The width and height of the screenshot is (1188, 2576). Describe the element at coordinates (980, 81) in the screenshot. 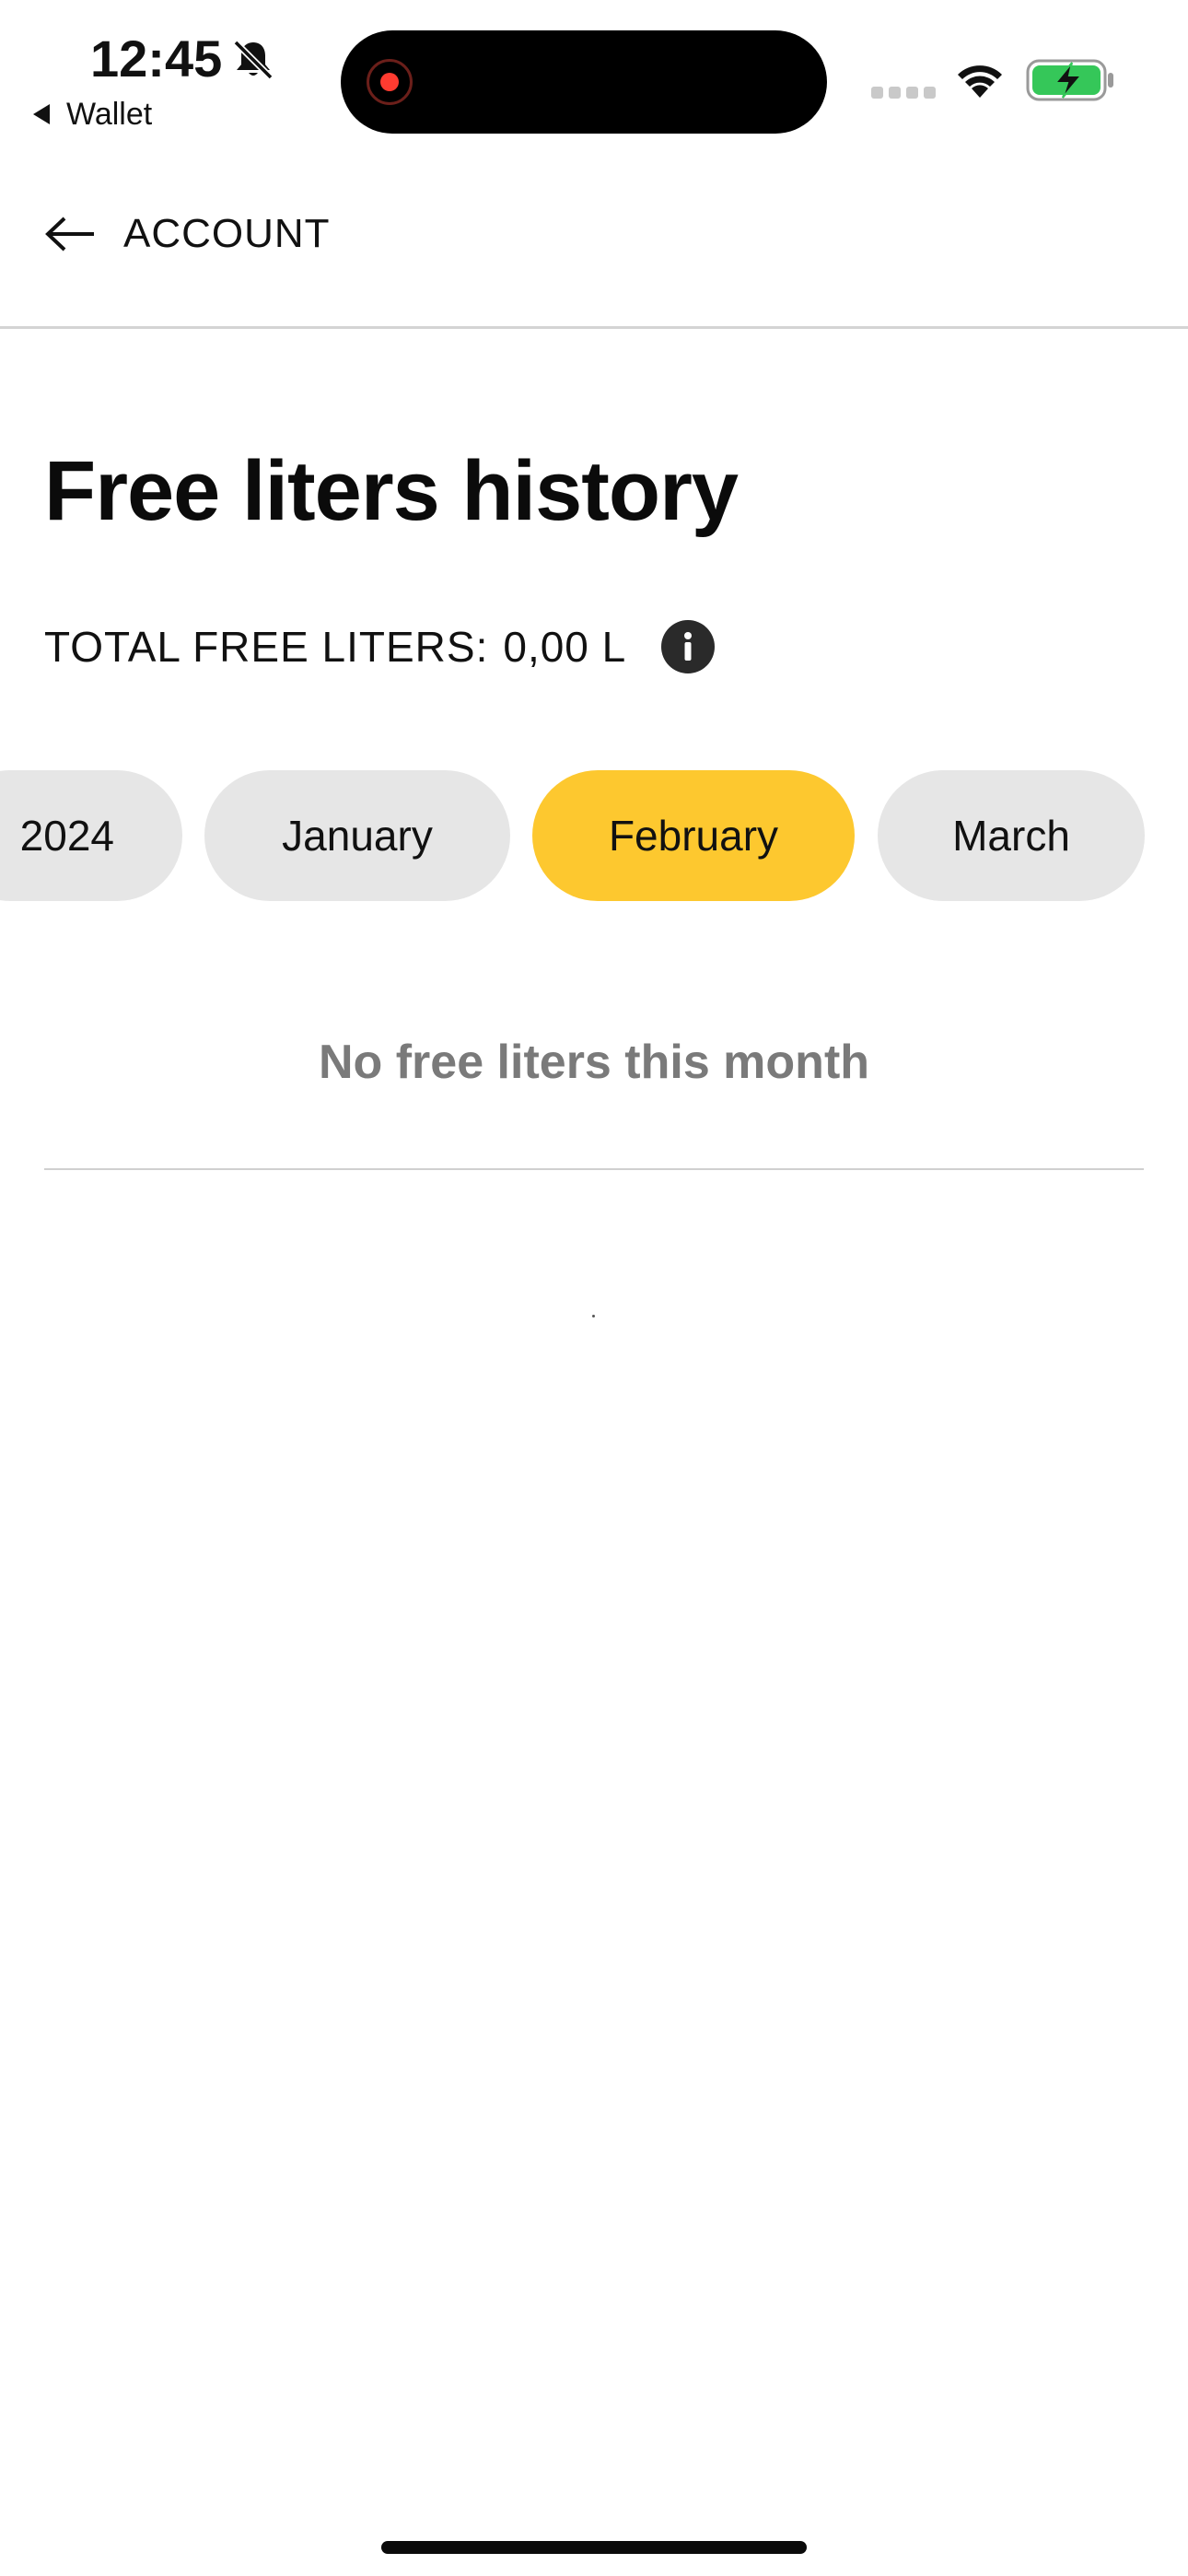

I see `wifi-icon` at that location.